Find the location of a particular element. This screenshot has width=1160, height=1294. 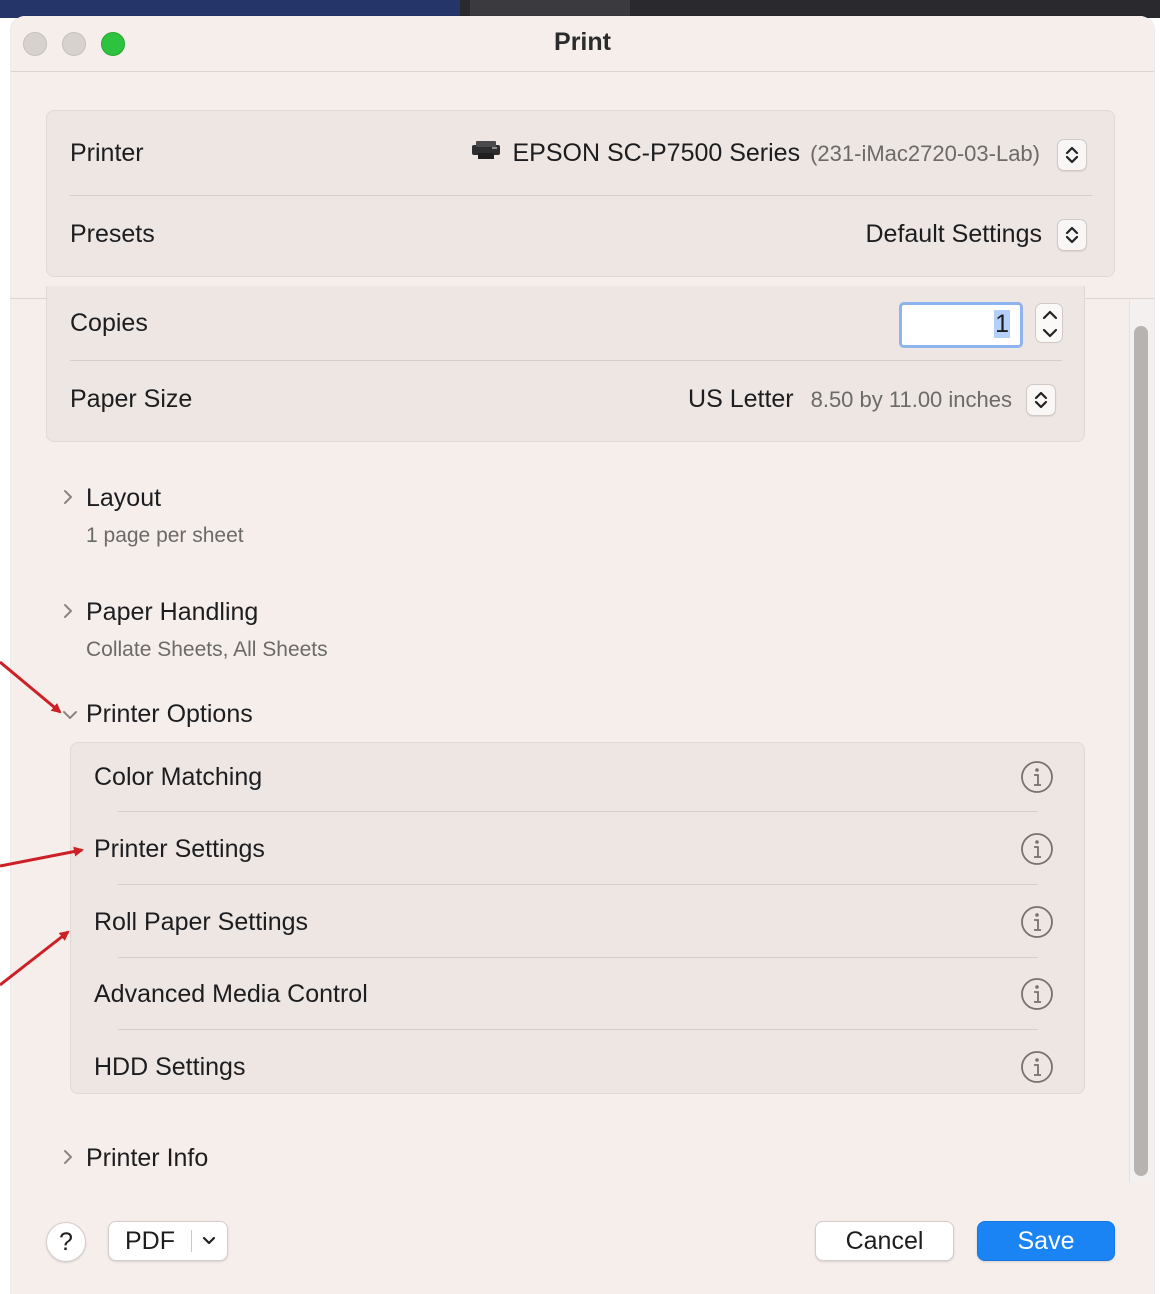

annotation-arrow-printer-options is located at coordinates (31, 687).